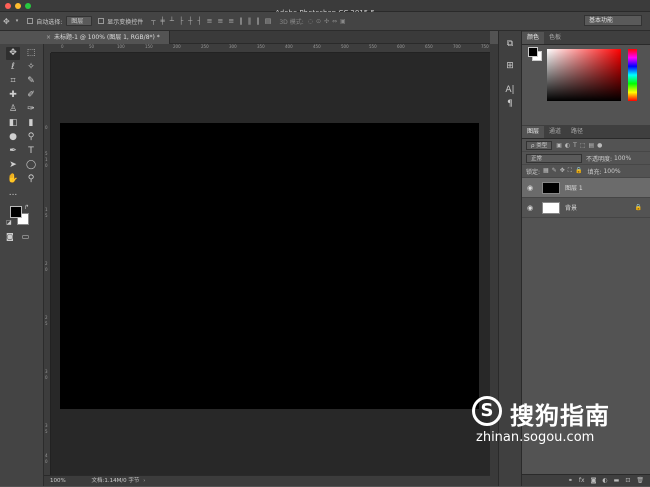 The image size is (650, 487). Describe the element at coordinates (48, 37) in the screenshot. I see `close-tab-icon: ×` at that location.